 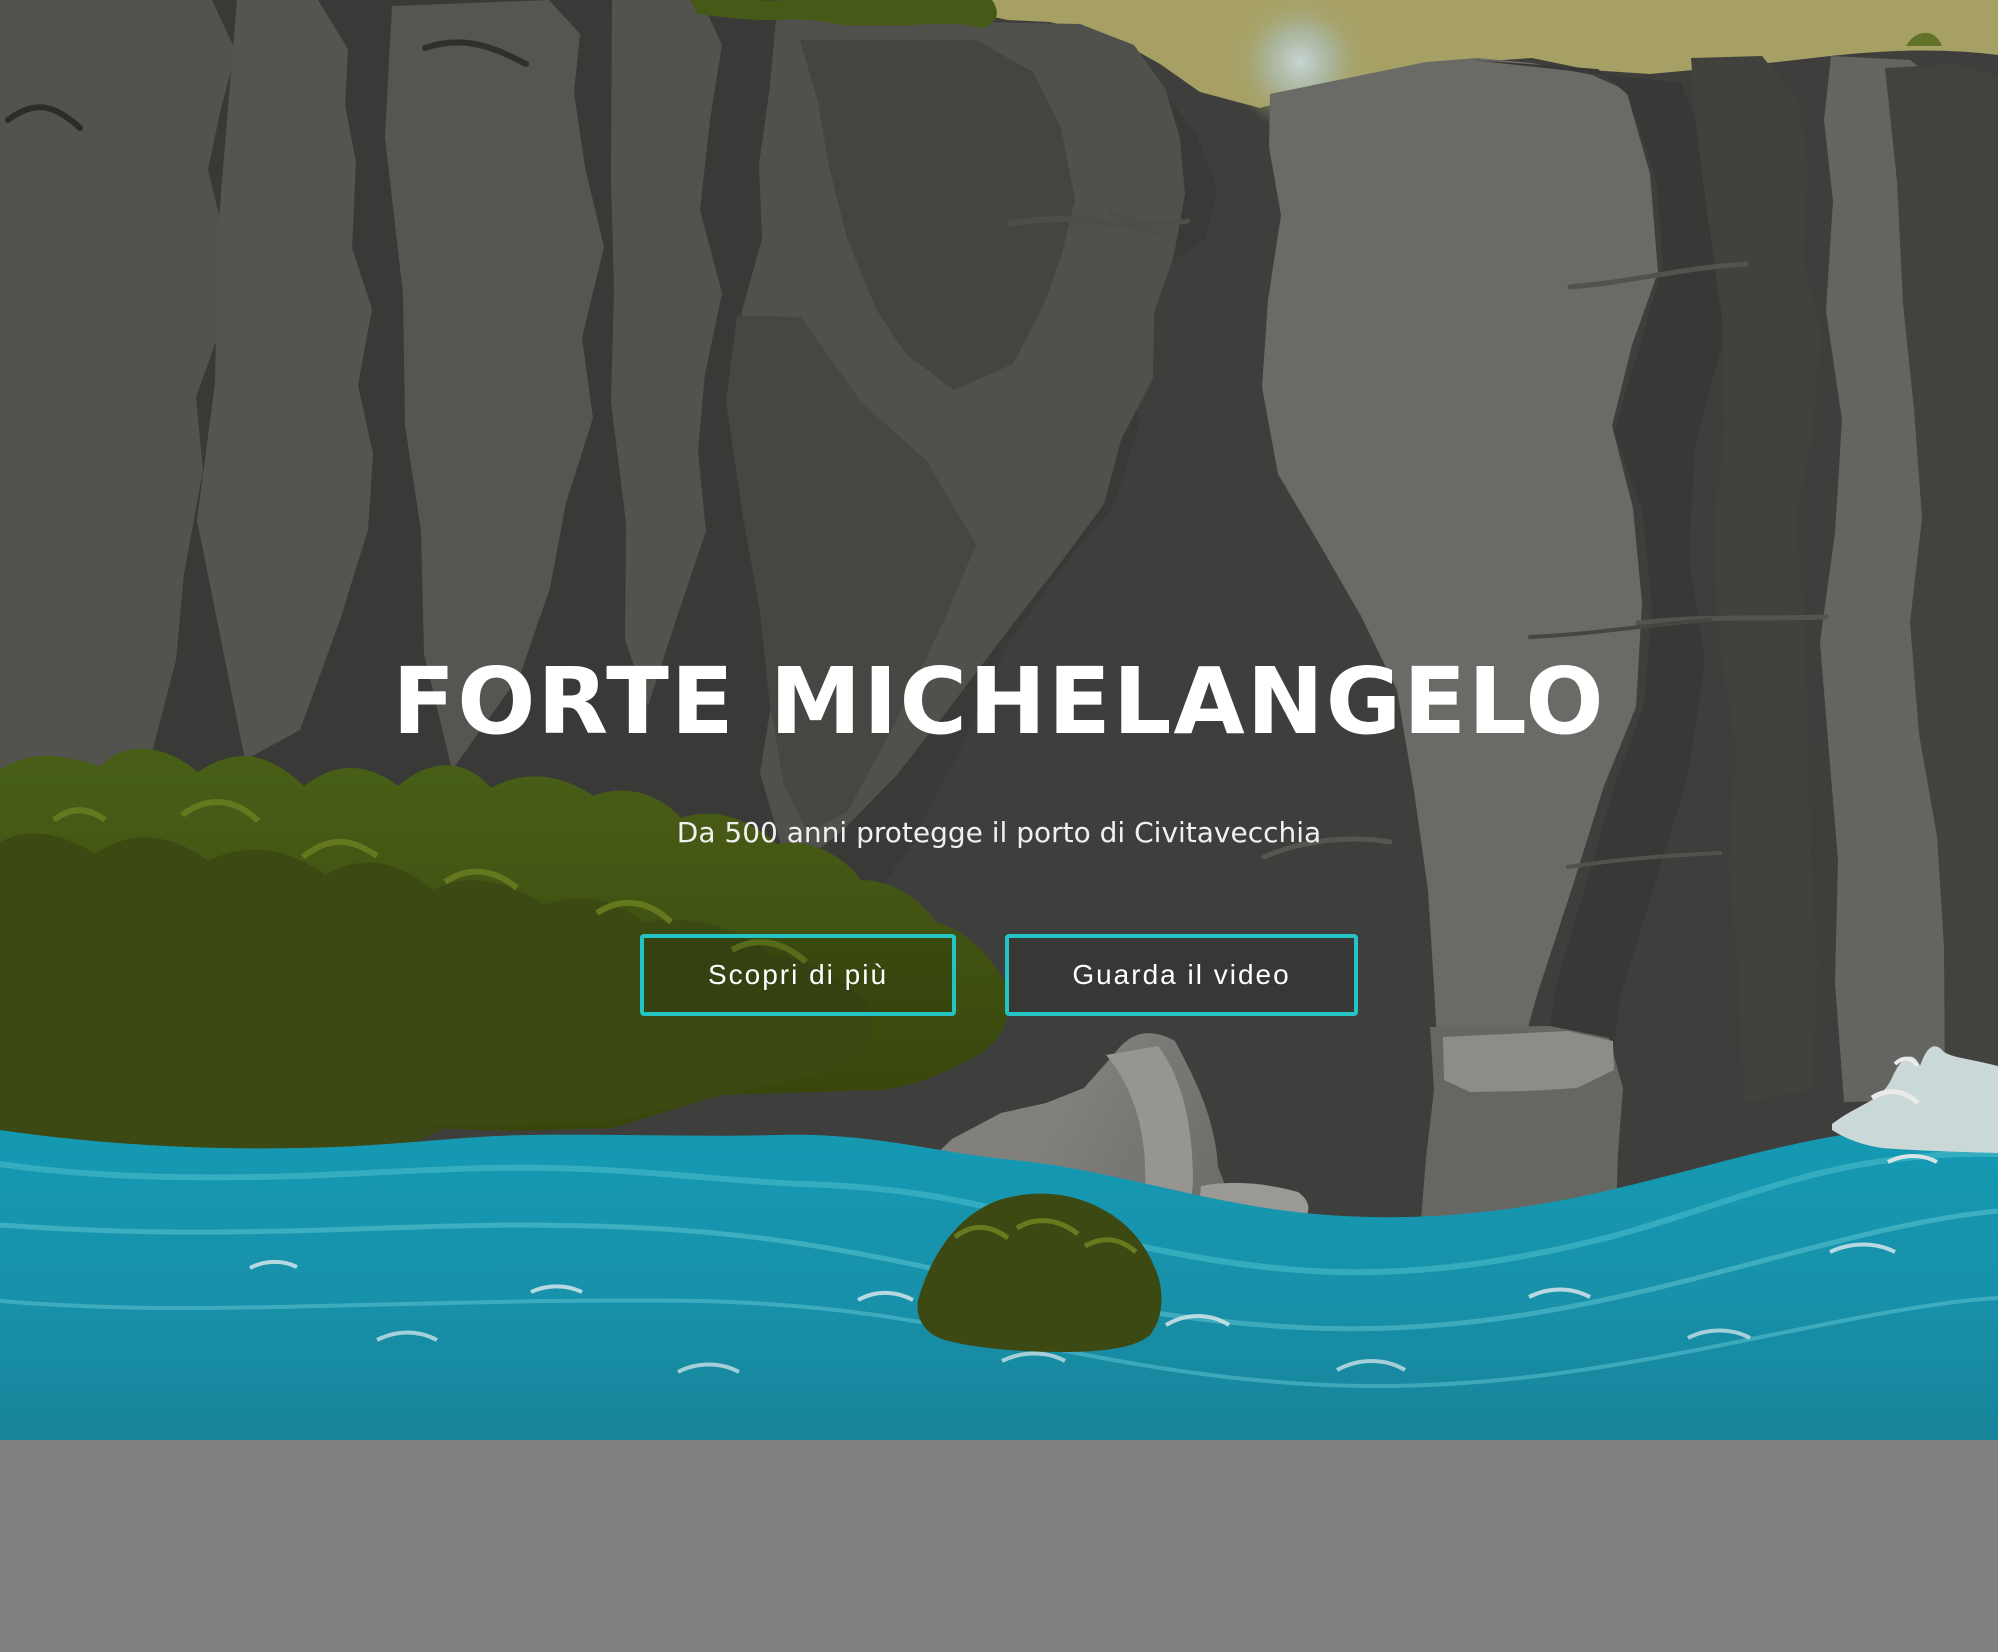 I want to click on hero-title: FORTE MICHELANGELO, so click(x=999, y=701).